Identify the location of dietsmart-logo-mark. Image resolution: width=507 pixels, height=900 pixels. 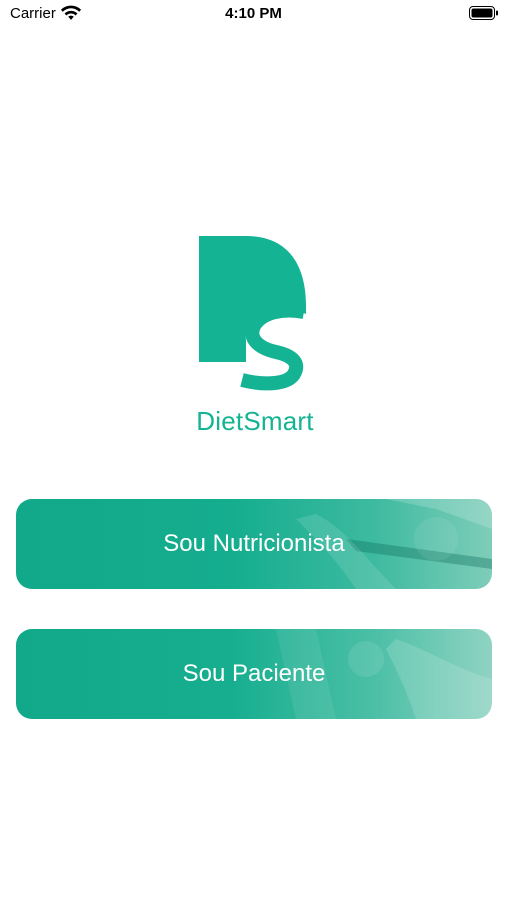
(252, 313).